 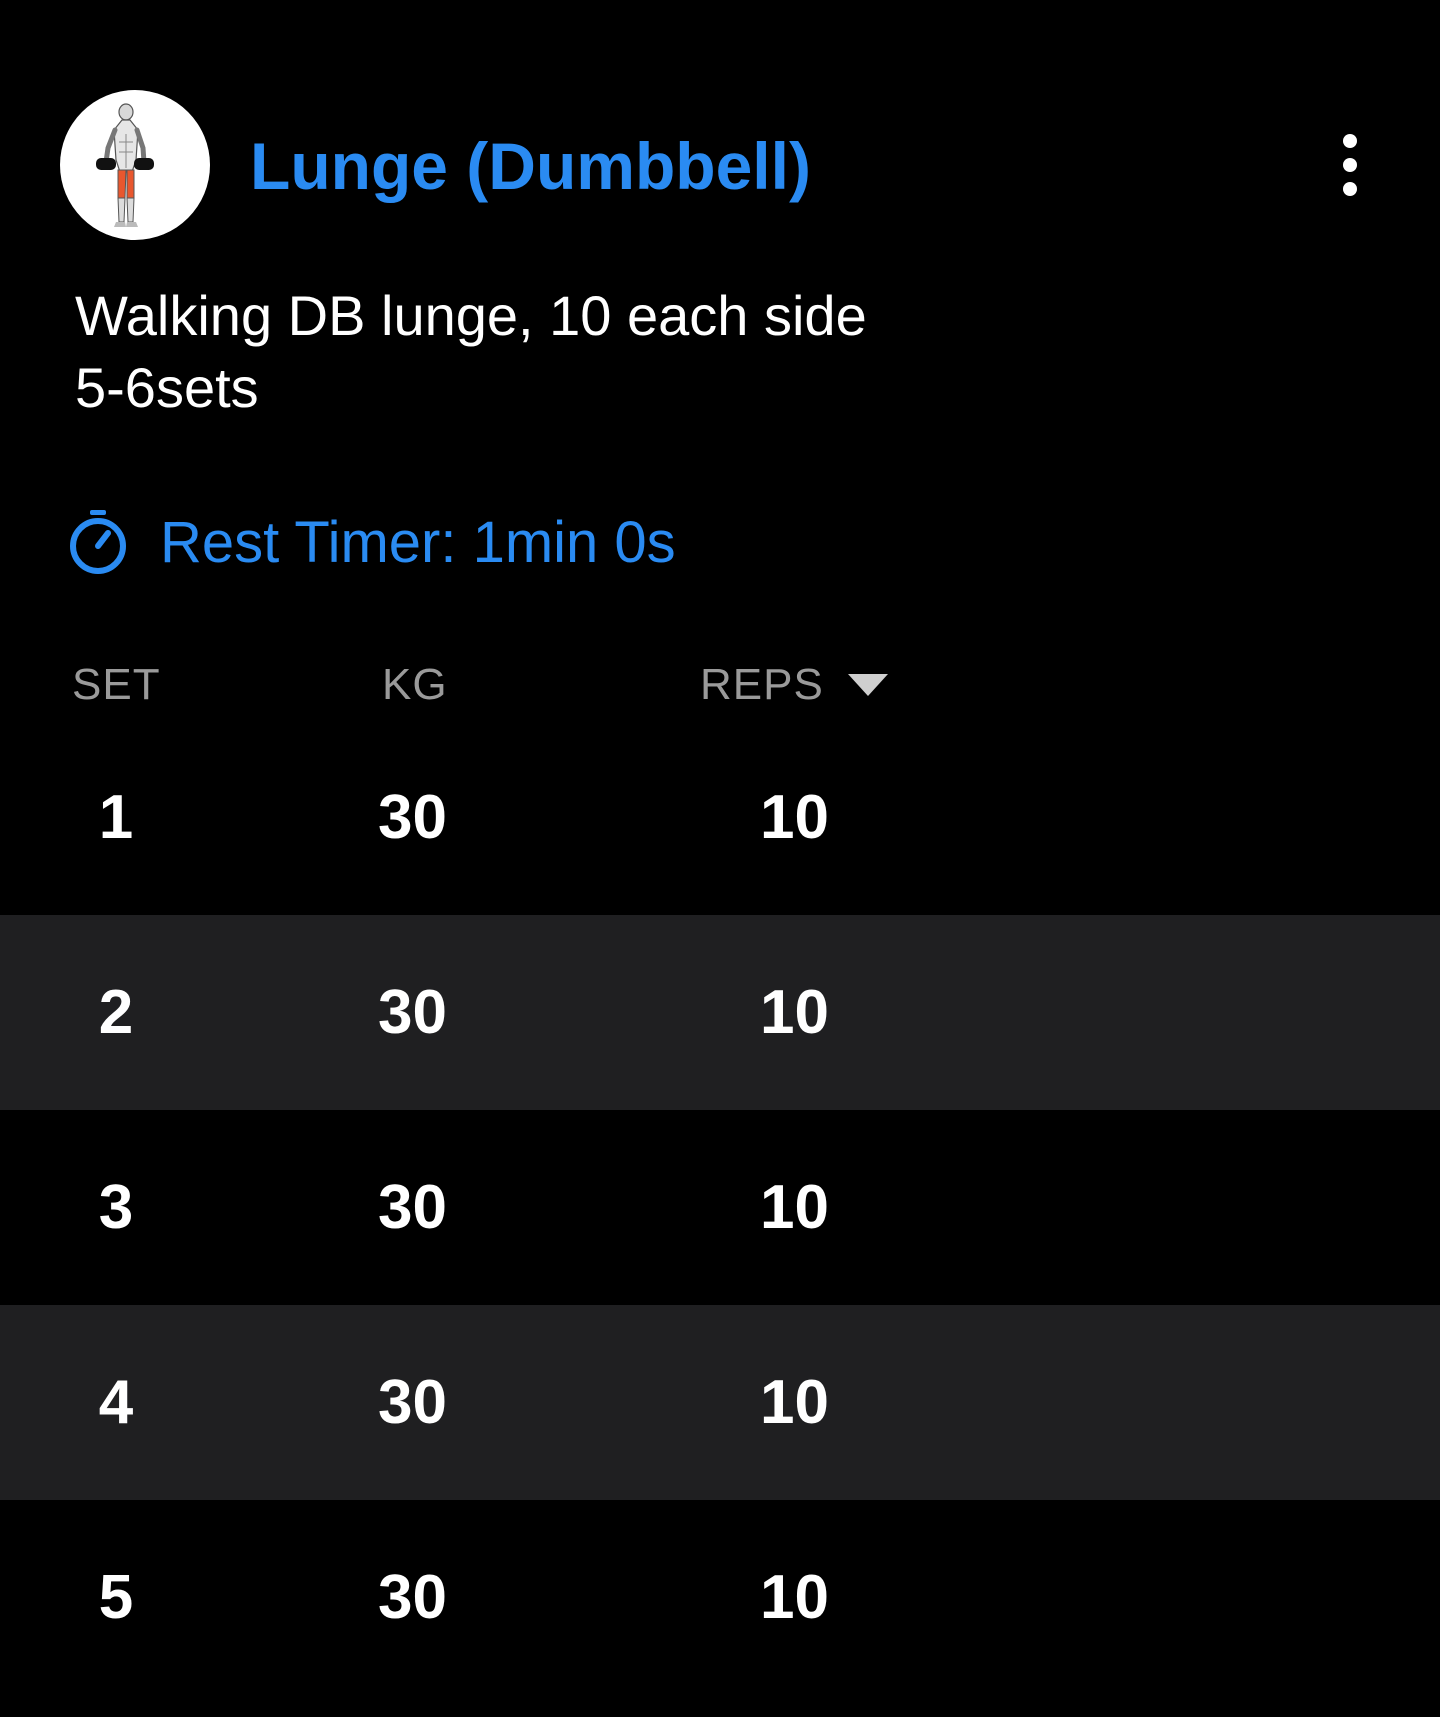 What do you see at coordinates (116, 1597) in the screenshot?
I see `set-number: 5` at bounding box center [116, 1597].